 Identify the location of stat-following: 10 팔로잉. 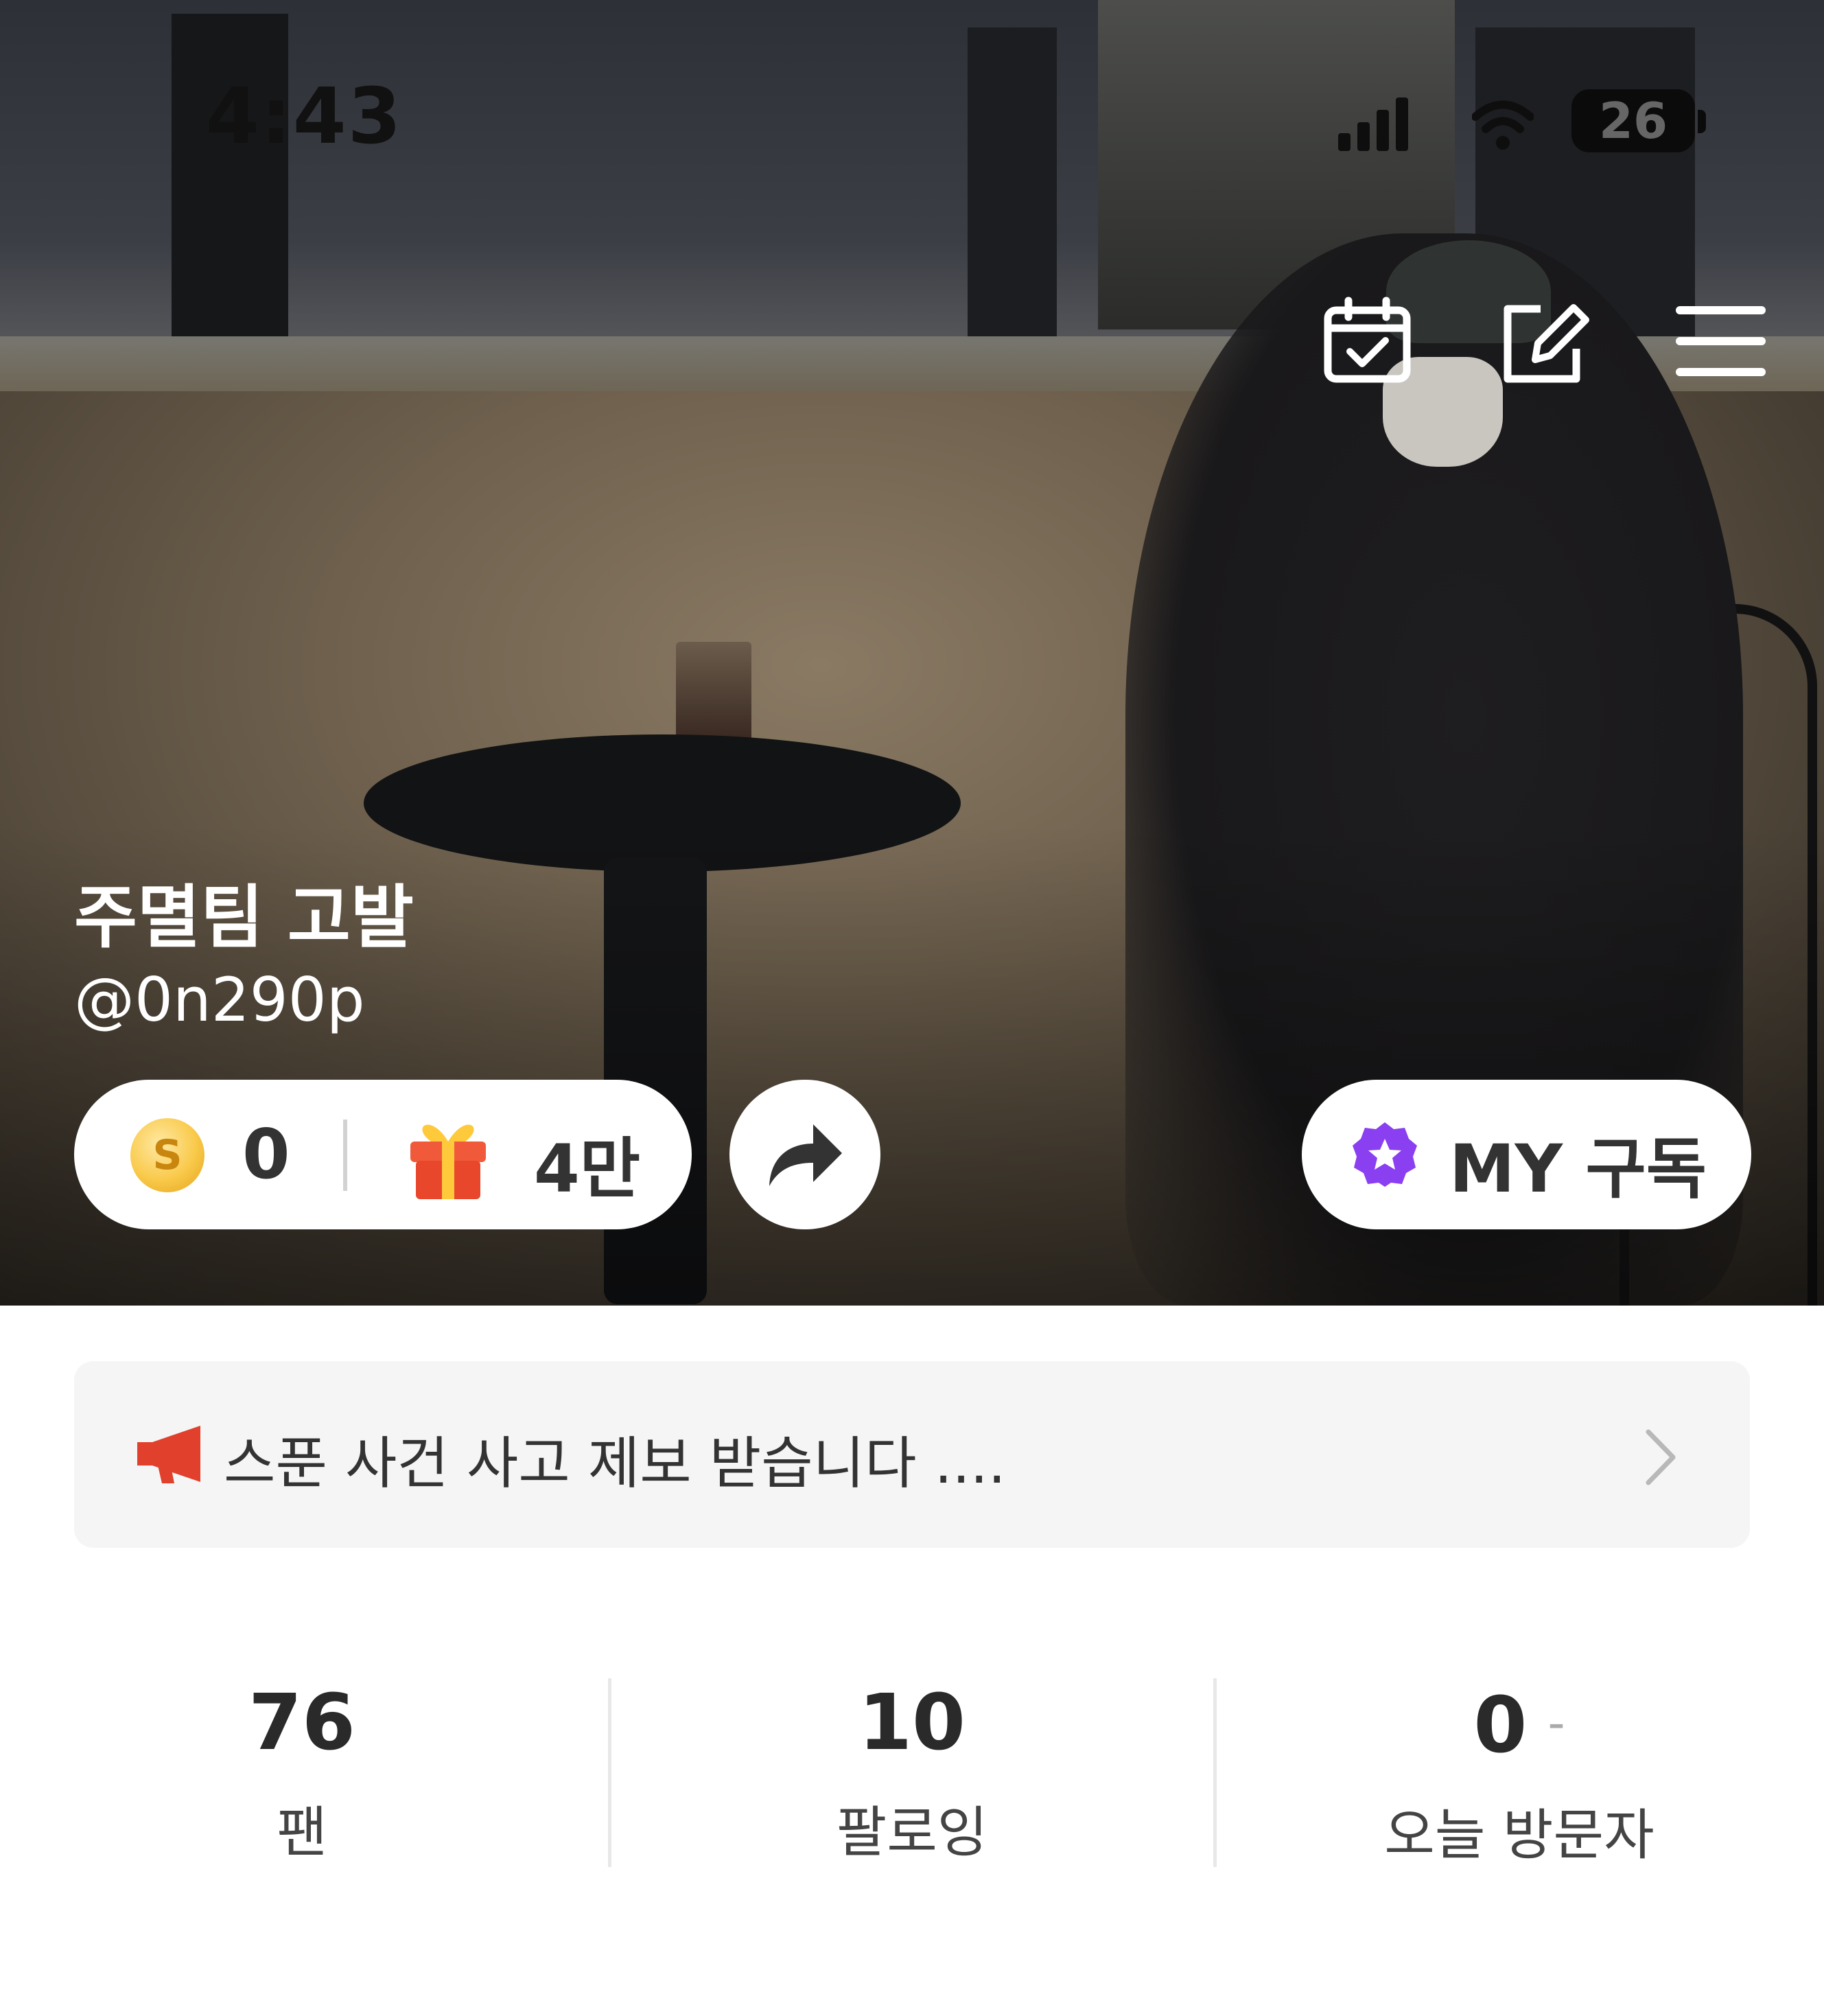
(912, 1771).